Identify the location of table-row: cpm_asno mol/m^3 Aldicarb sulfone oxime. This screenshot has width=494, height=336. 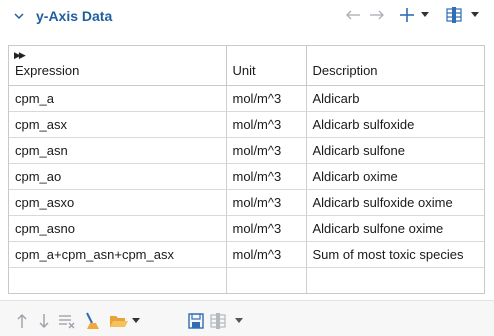
(246, 228).